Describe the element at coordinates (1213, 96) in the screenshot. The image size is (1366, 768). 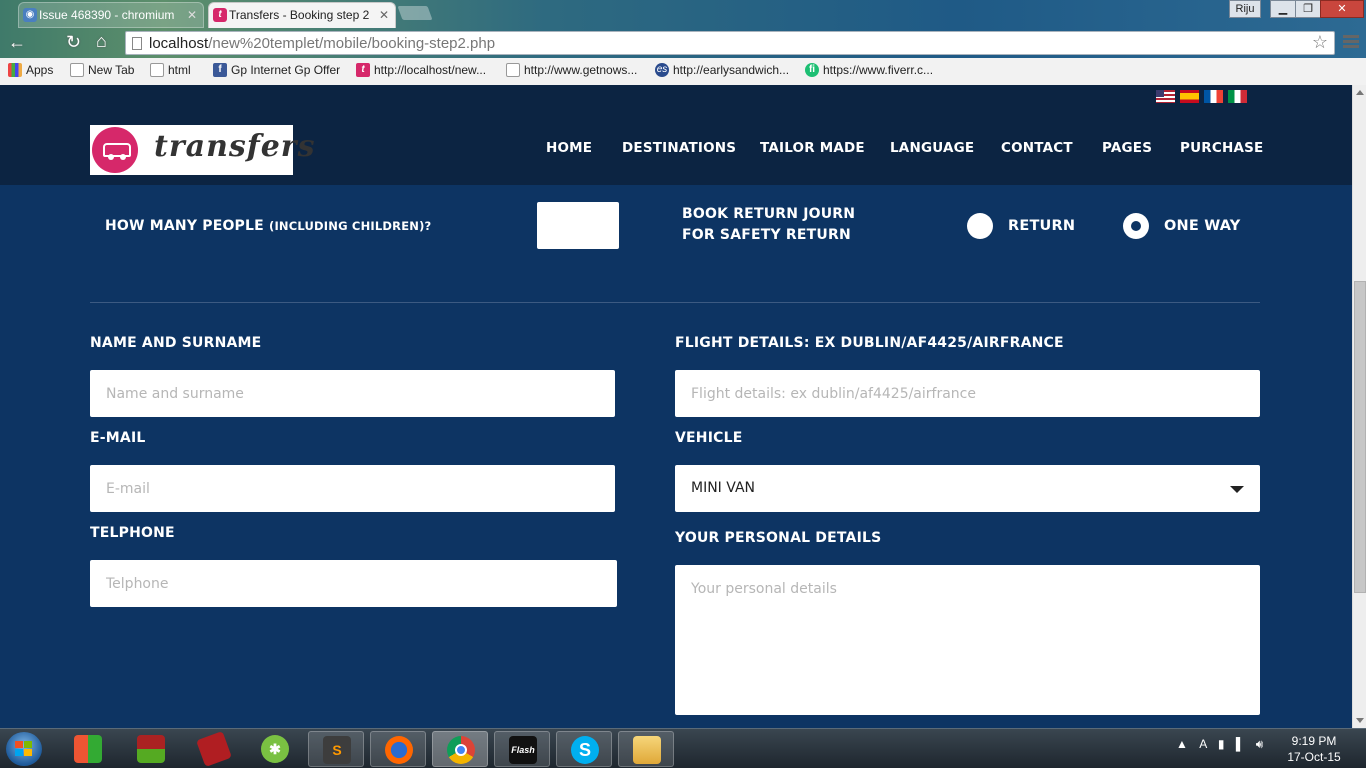
I see `flag-fr-icon` at that location.